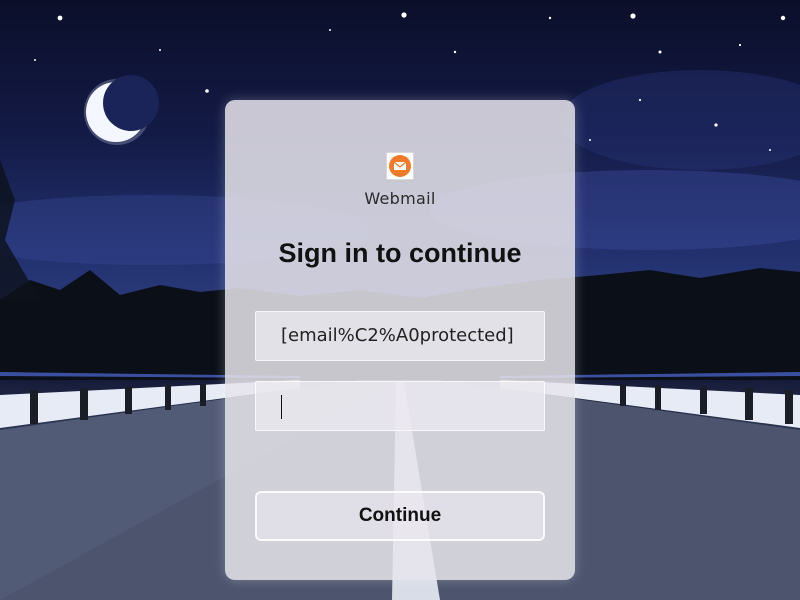 This screenshot has height=600, width=800. What do you see at coordinates (400, 166) in the screenshot?
I see `envelope-icon` at bounding box center [400, 166].